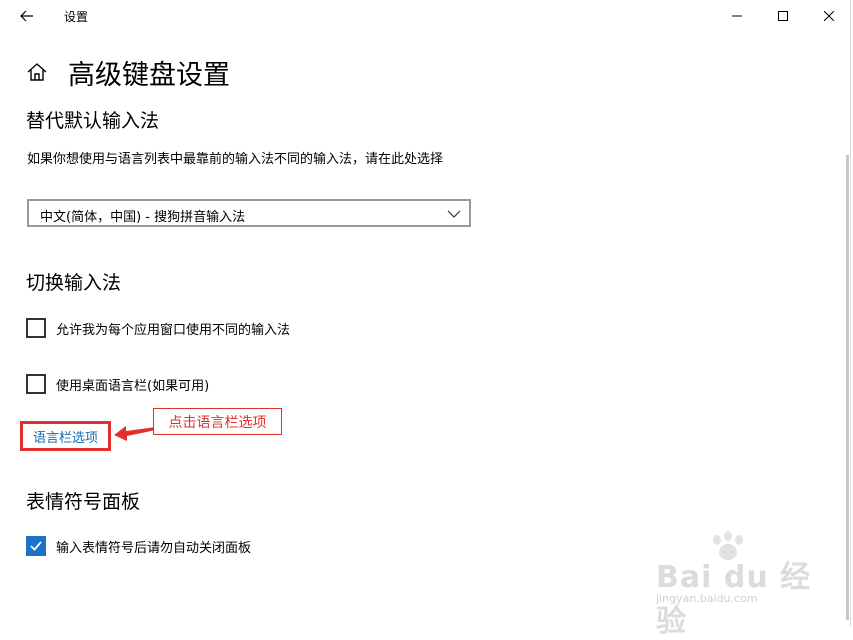  Describe the element at coordinates (173, 330) in the screenshot. I see `per-app-input-label: 允许我为每个应用窗口使用不同的输入法` at that location.